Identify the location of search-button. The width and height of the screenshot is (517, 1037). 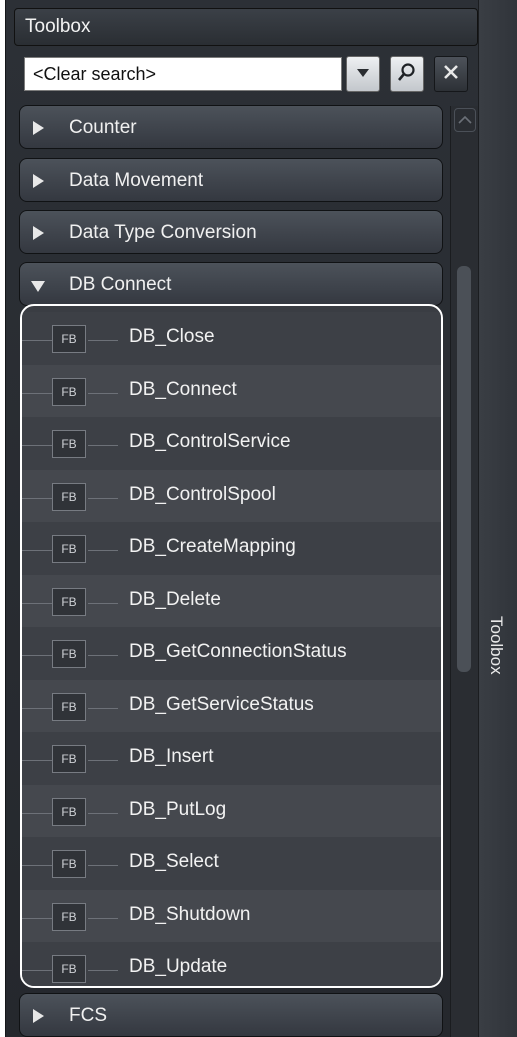
(407, 74).